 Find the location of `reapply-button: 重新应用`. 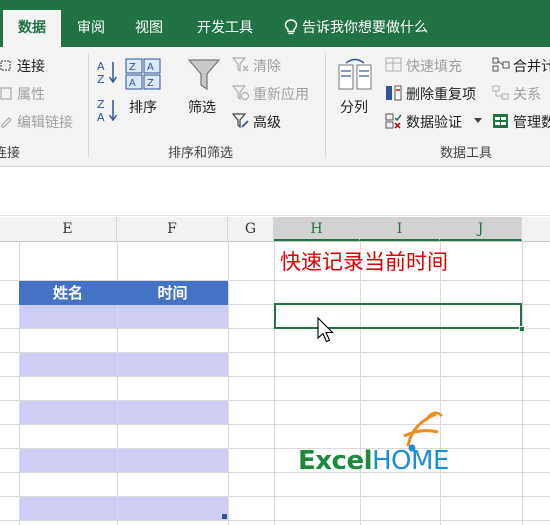

reapply-button: 重新应用 is located at coordinates (281, 94).